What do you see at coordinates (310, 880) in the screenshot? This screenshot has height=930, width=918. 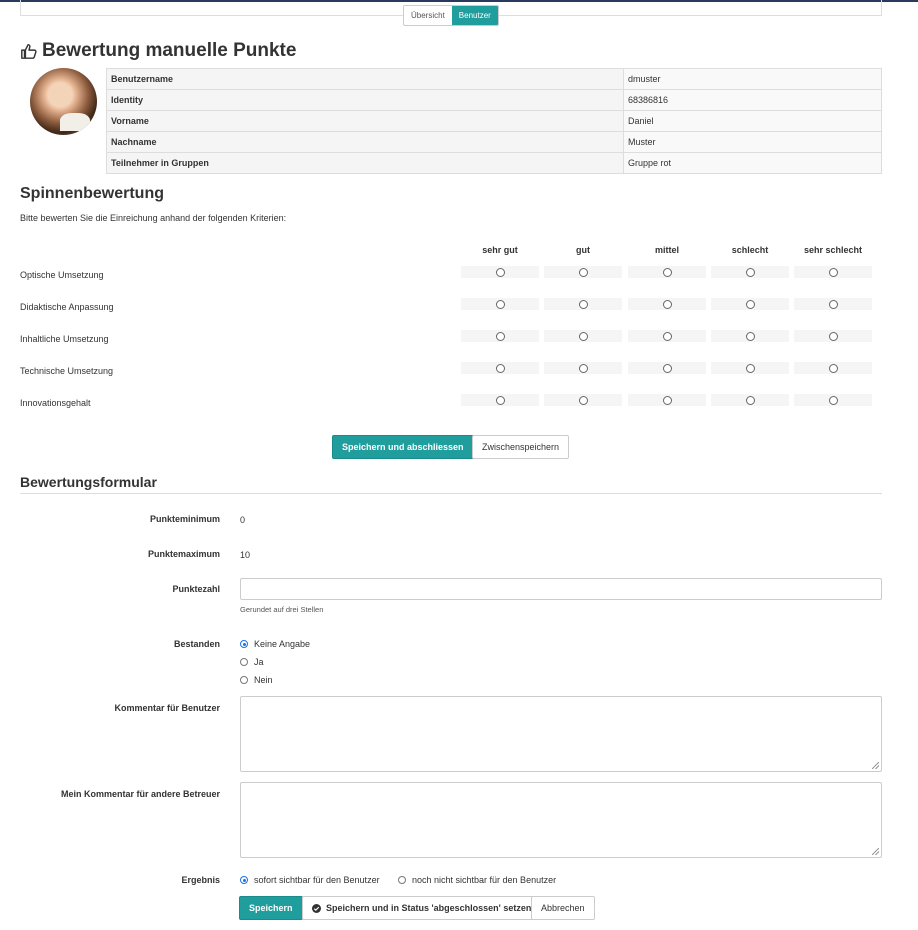 I see `result-option: sofort sichtbar für den Benutzer` at bounding box center [310, 880].